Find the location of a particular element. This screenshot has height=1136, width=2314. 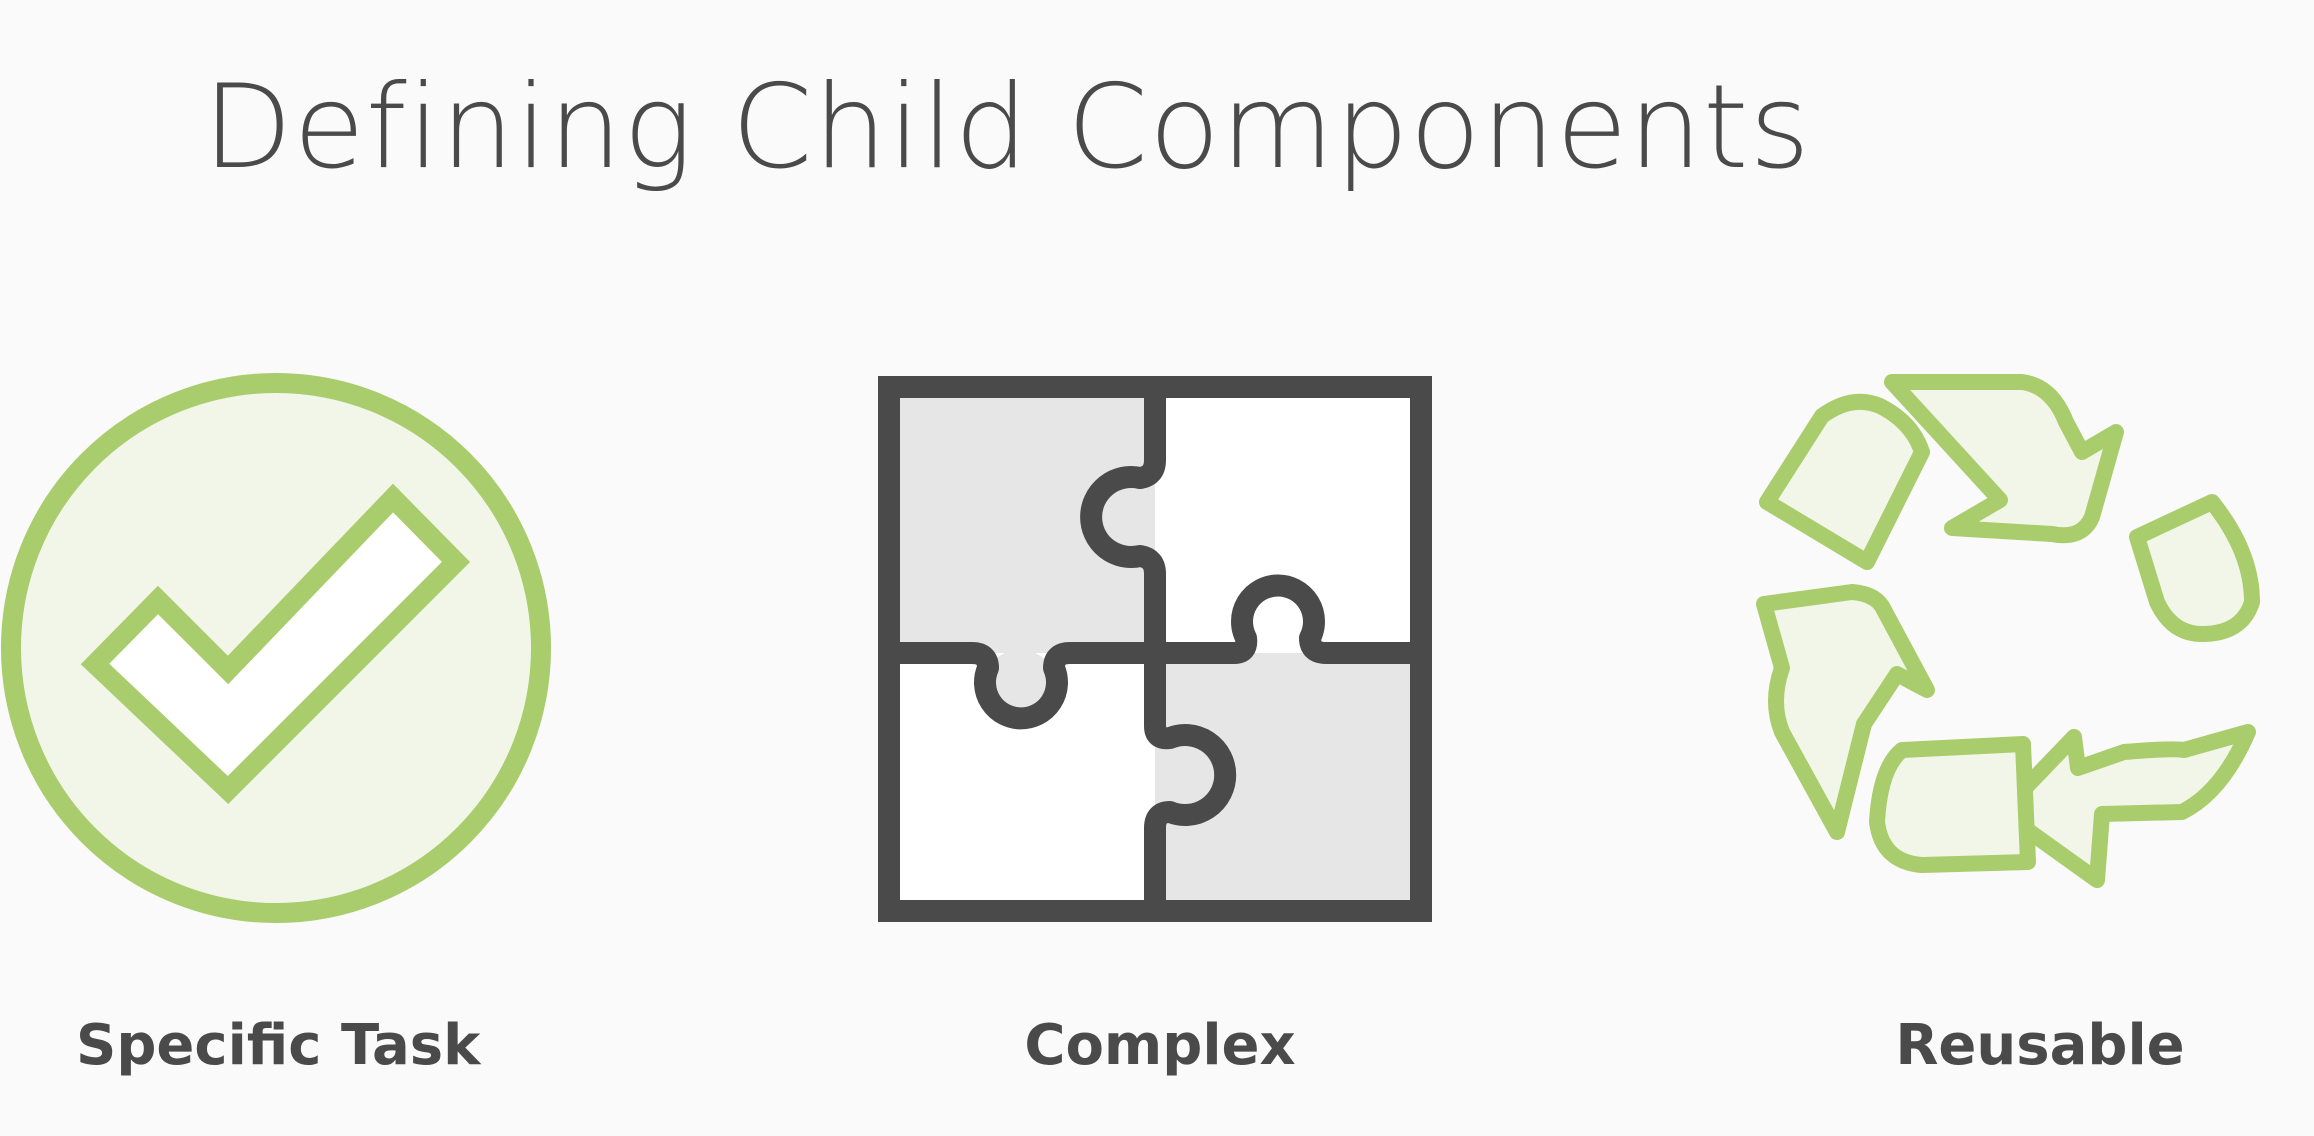

slide-title: Defining Child Components is located at coordinates (1007, 127).